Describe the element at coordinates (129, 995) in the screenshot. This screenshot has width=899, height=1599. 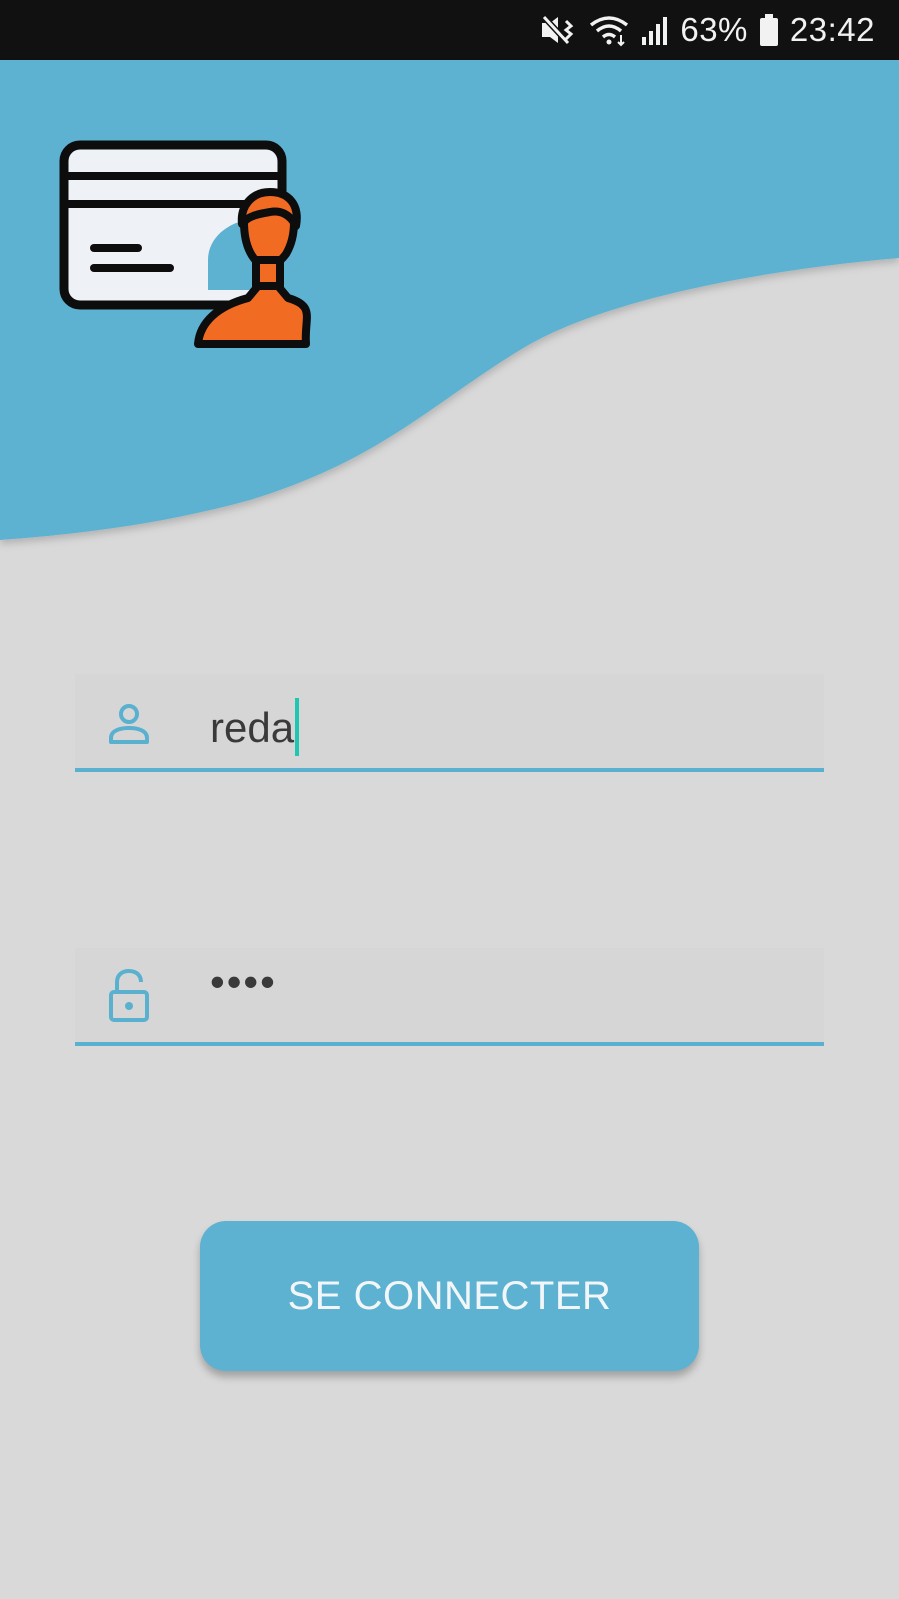
I see `lock-icon` at that location.